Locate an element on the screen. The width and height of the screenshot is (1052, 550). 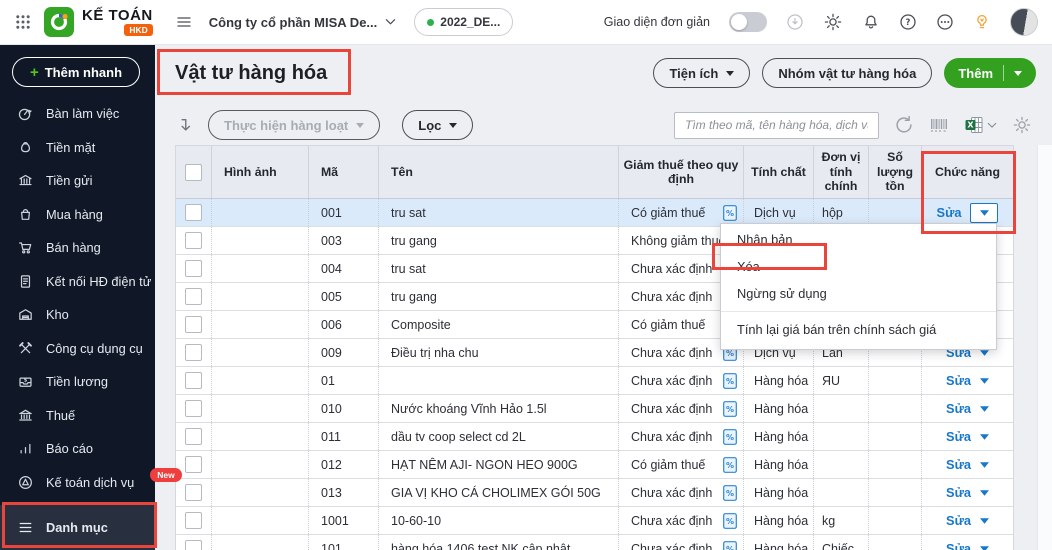
context-menu-item: Tính lại giá bán trên chính sách giá is located at coordinates (858, 328).